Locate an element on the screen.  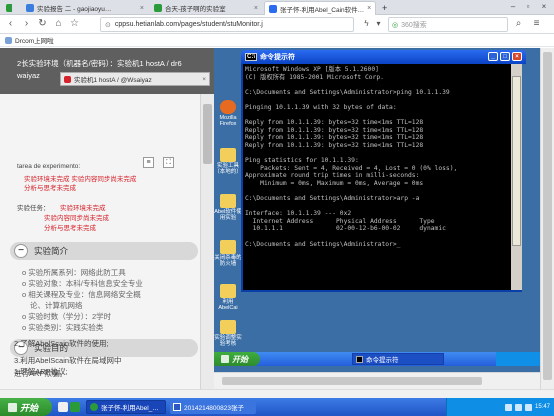
dropdown-icon: ▾ is located at coordinates (378, 24).